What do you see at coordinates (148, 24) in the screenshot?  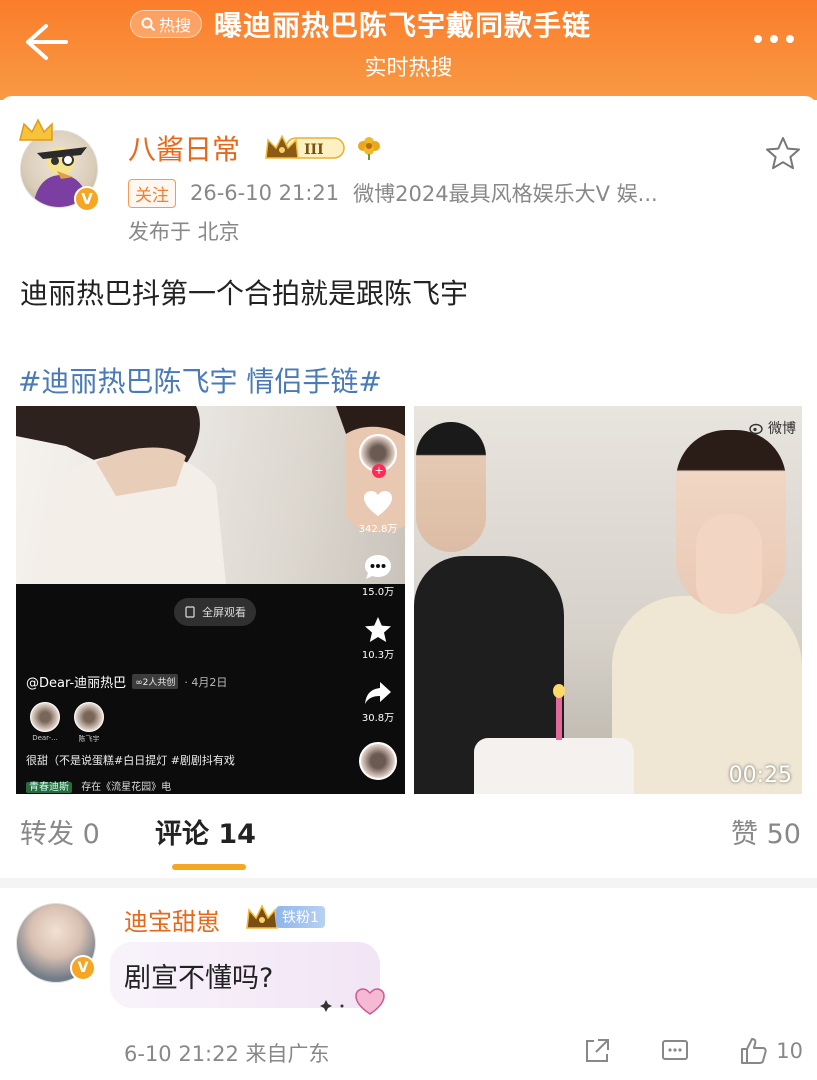 I see `search-icon` at bounding box center [148, 24].